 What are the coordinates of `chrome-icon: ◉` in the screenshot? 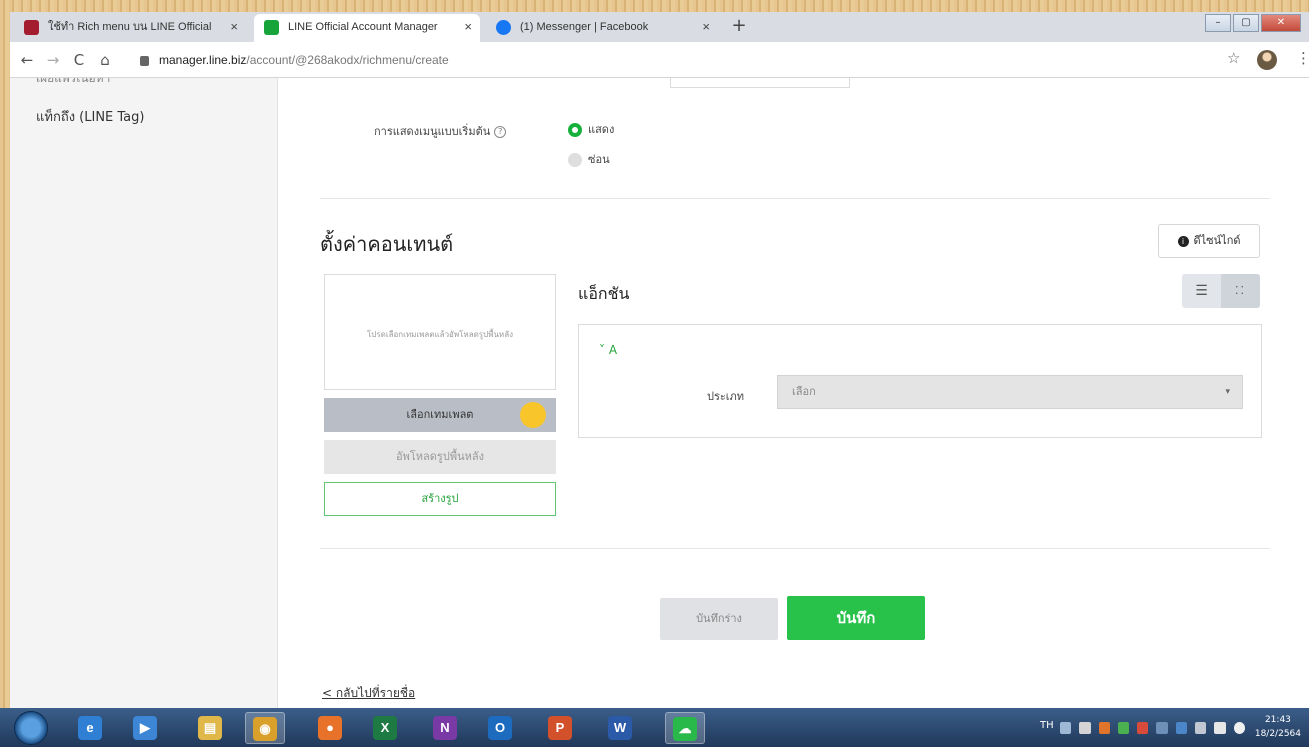 It's located at (265, 729).